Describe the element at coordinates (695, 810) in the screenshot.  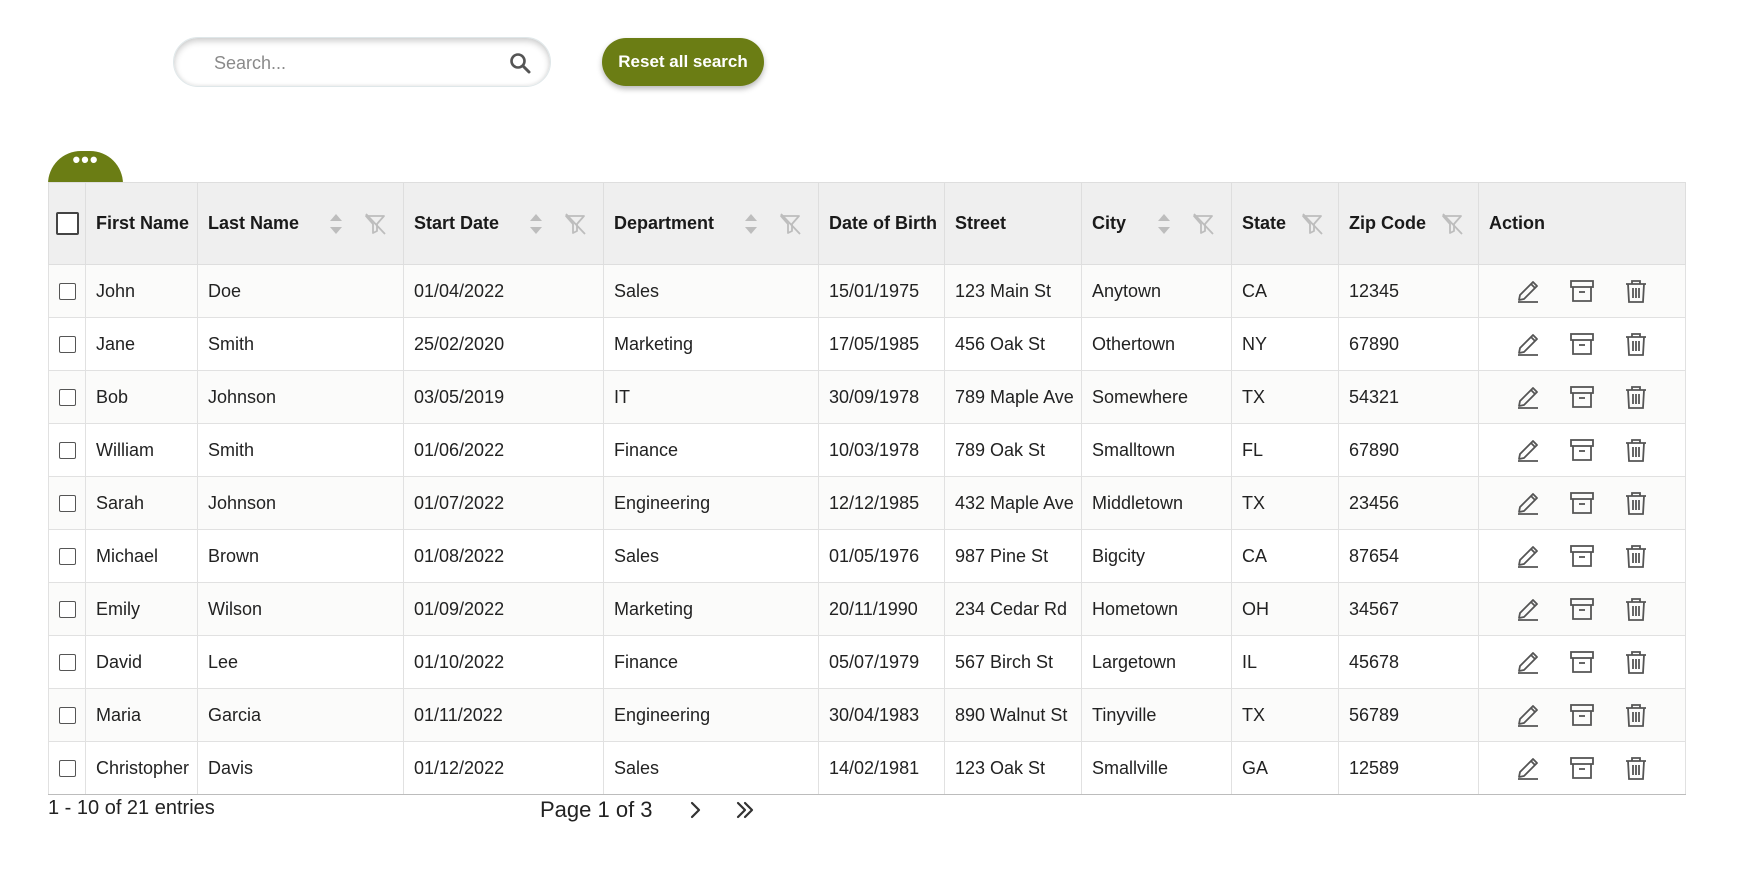
I see `chevron-right-icon` at that location.